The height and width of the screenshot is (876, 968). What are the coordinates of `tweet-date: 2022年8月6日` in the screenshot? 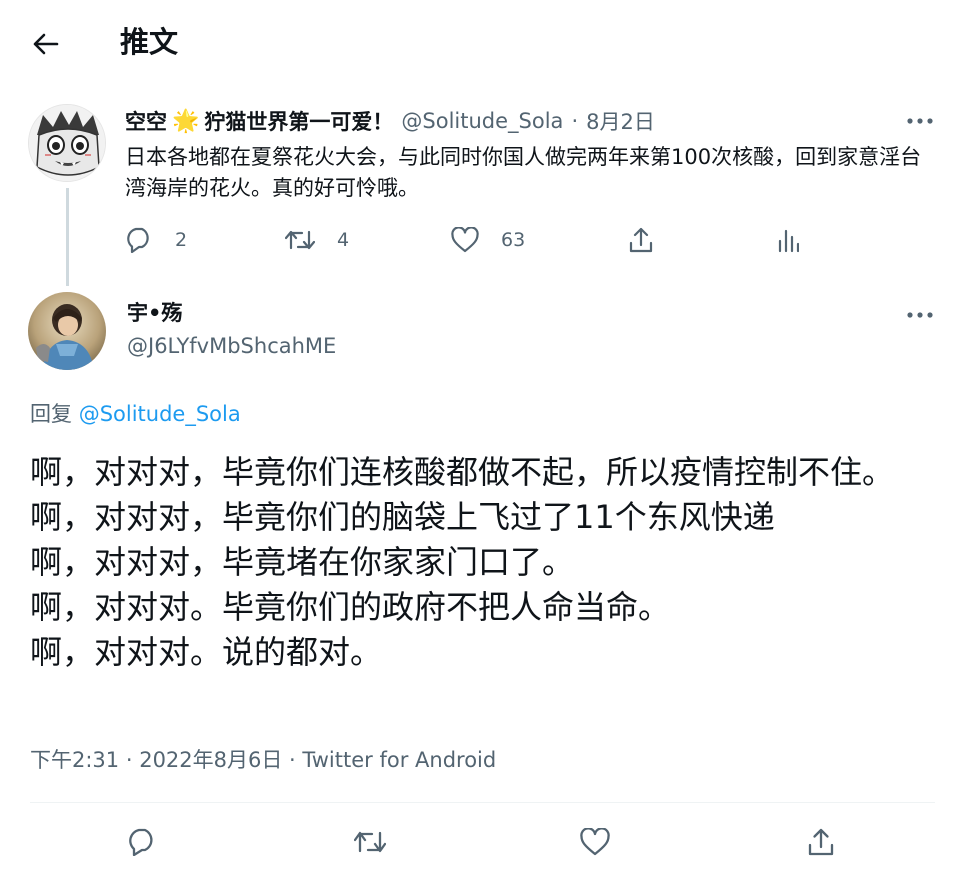 It's located at (210, 760).